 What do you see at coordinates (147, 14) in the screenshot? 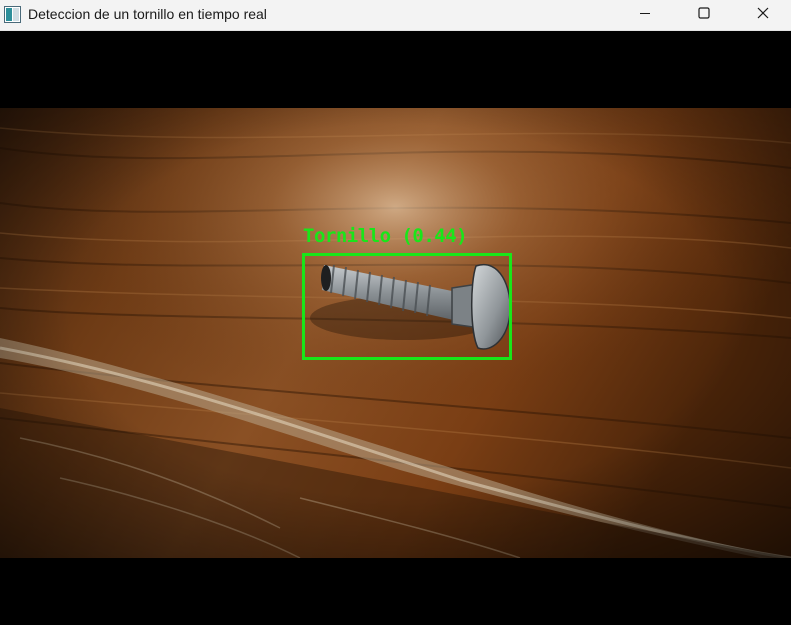
I see `window-title: Deteccion de un tornillo en tiempo real` at bounding box center [147, 14].